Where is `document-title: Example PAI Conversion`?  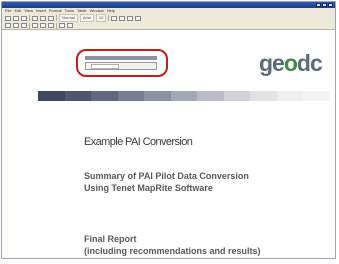
document-title: Example PAI Conversion is located at coordinates (138, 142).